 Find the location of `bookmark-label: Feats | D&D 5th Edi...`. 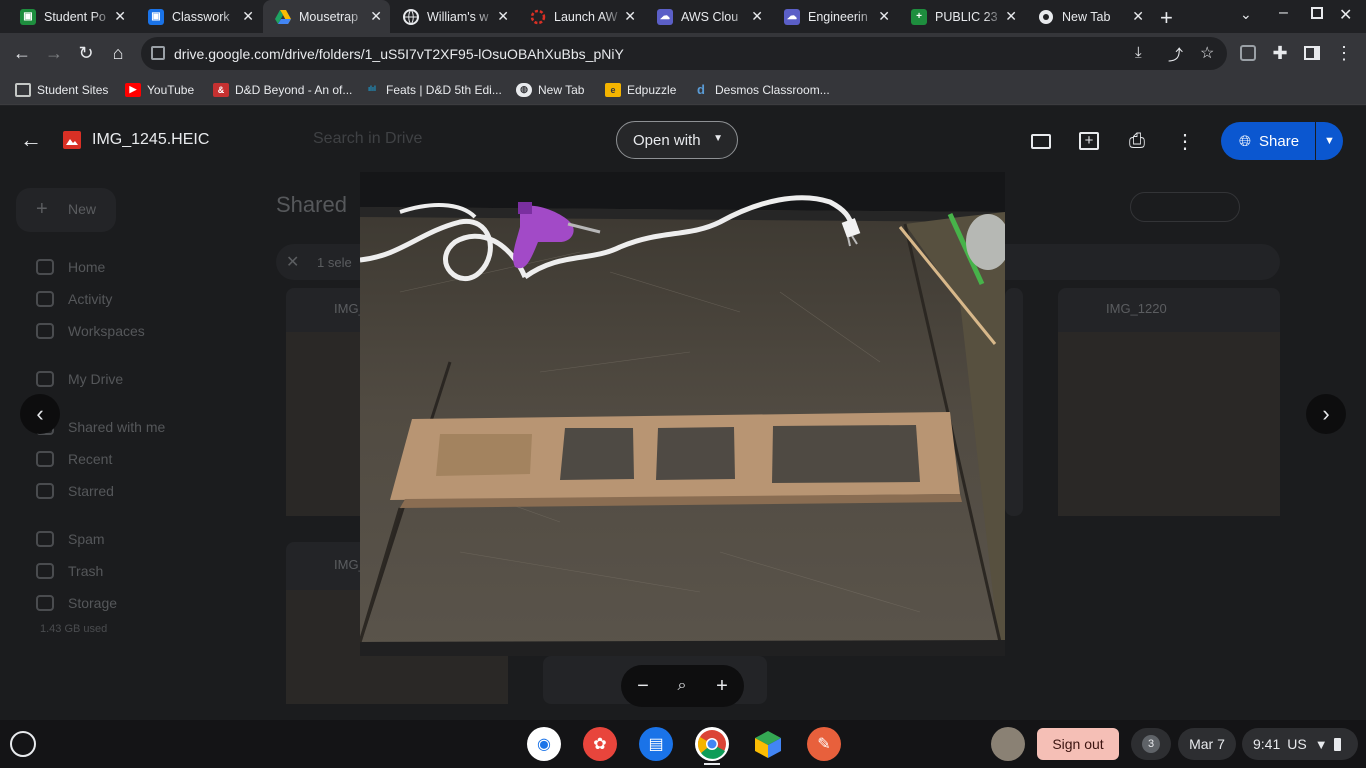

bookmark-label: Feats | D&D 5th Edi... is located at coordinates (444, 89).